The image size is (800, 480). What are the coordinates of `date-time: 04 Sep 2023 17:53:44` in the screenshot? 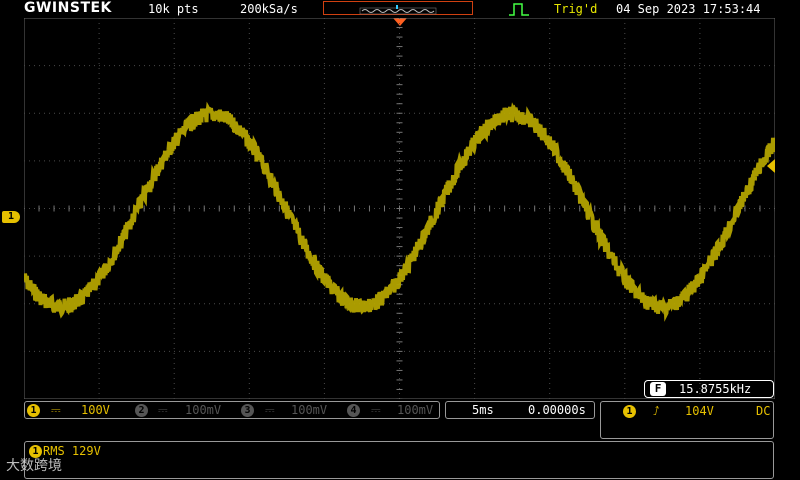 It's located at (688, 9).